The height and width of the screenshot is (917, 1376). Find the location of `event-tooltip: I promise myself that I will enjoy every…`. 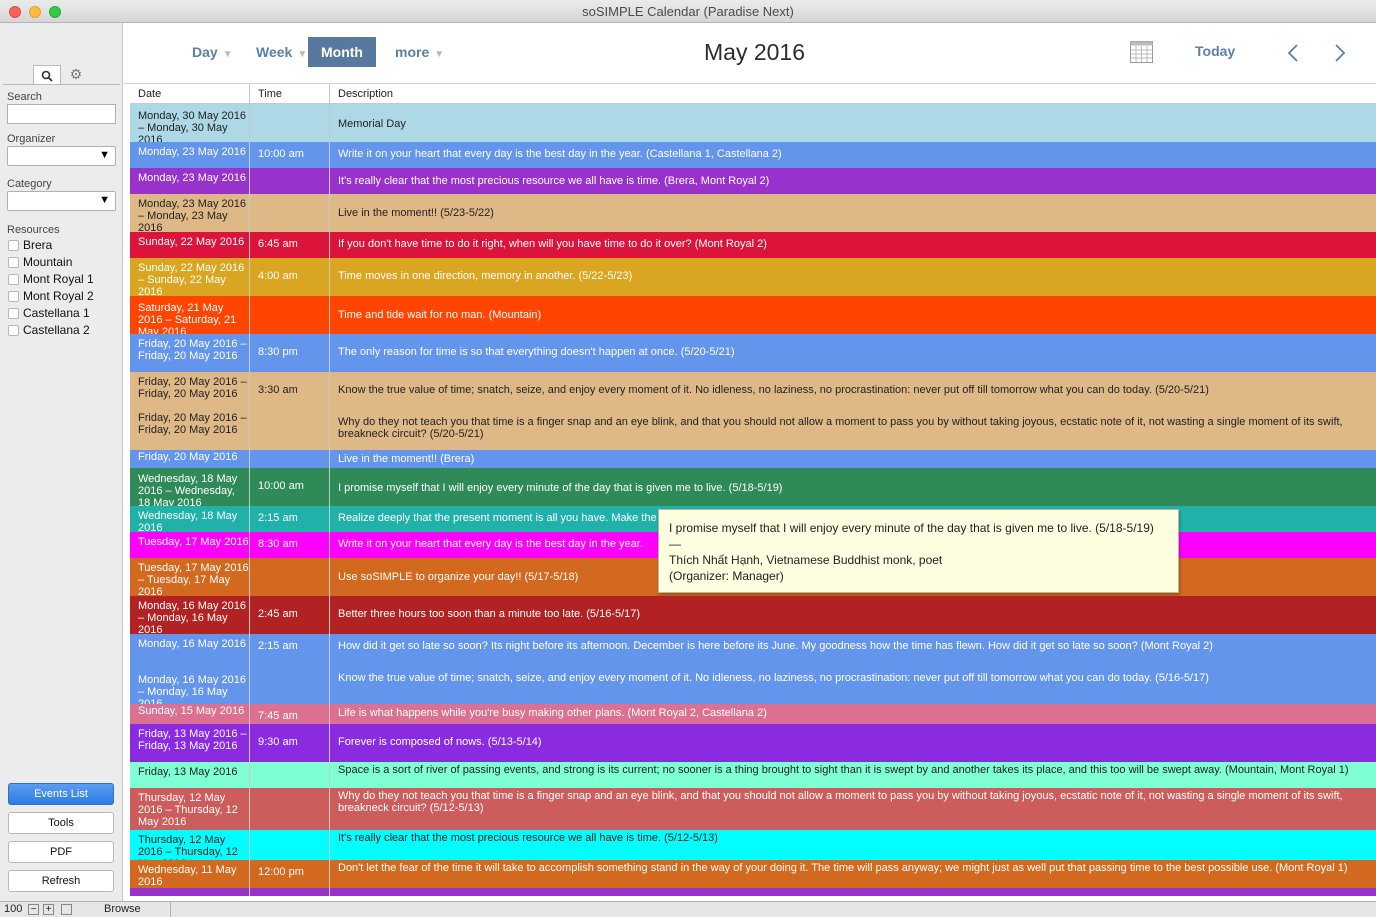

event-tooltip: I promise myself that I will enjoy every… is located at coordinates (918, 551).